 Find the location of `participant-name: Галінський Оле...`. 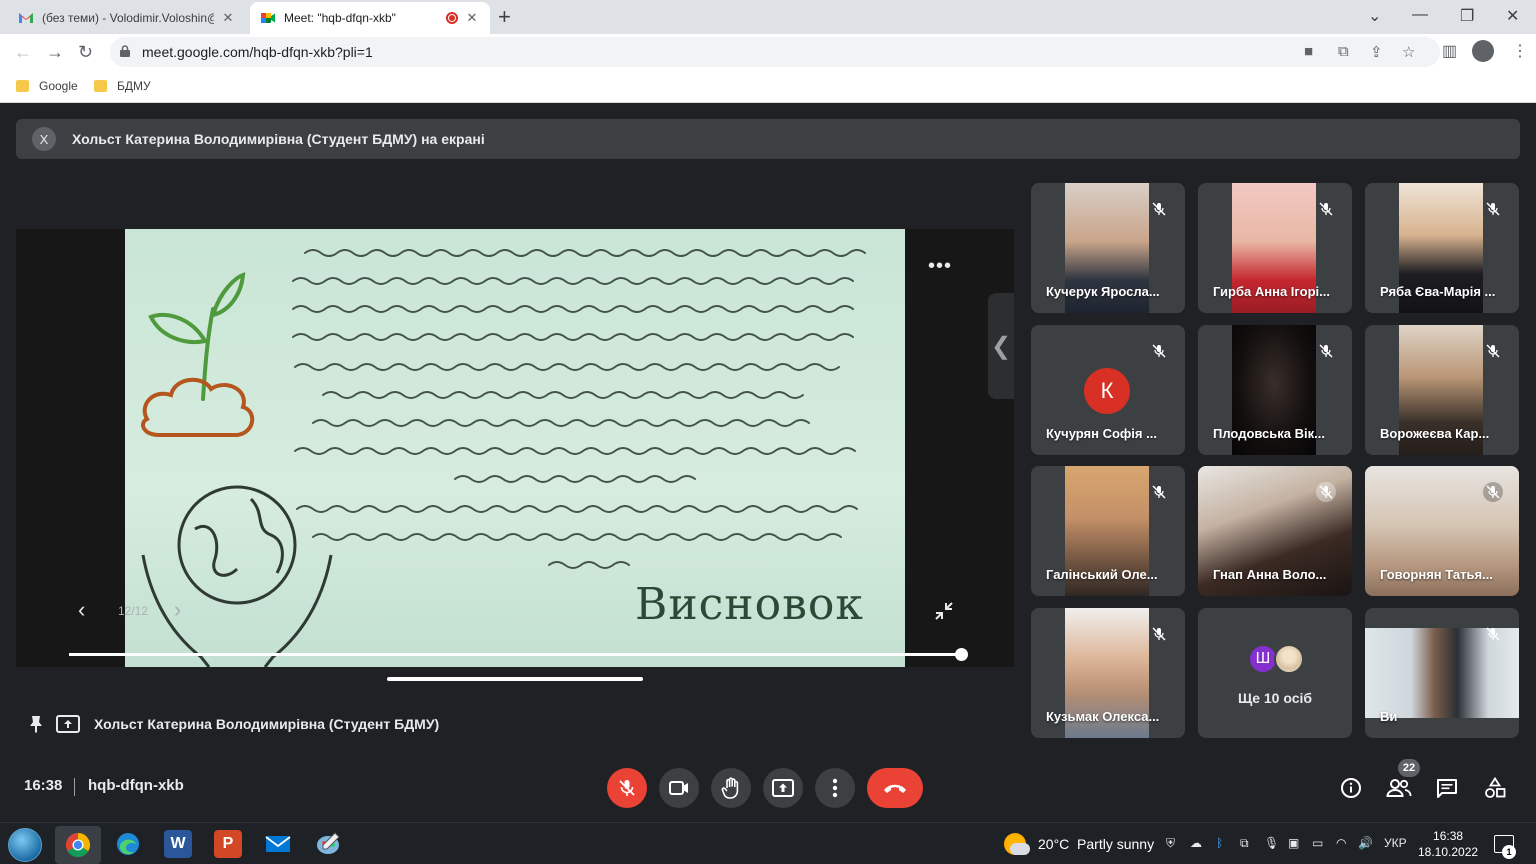

participant-name: Галінський Оле... is located at coordinates (1102, 574).